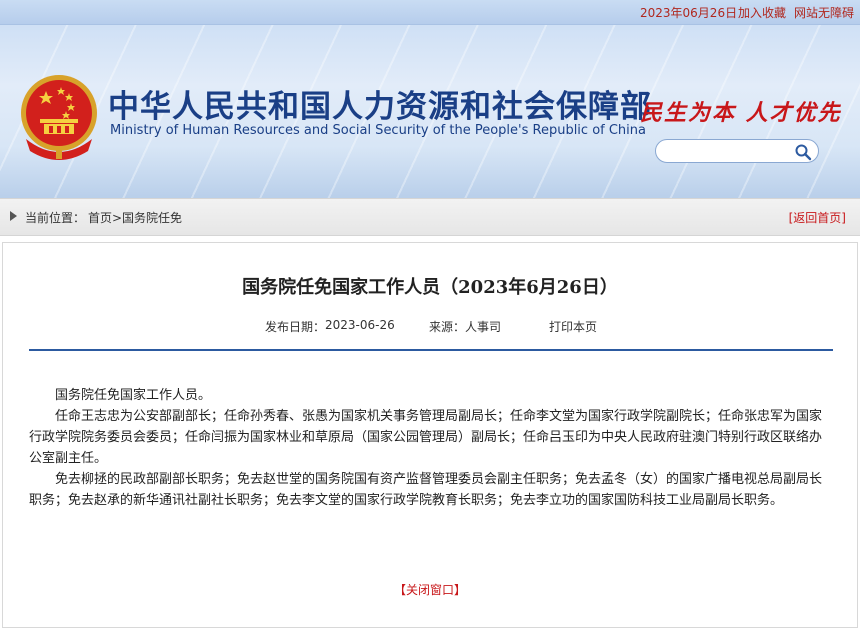  What do you see at coordinates (13, 216) in the screenshot?
I see `triangle-right-icon` at bounding box center [13, 216].